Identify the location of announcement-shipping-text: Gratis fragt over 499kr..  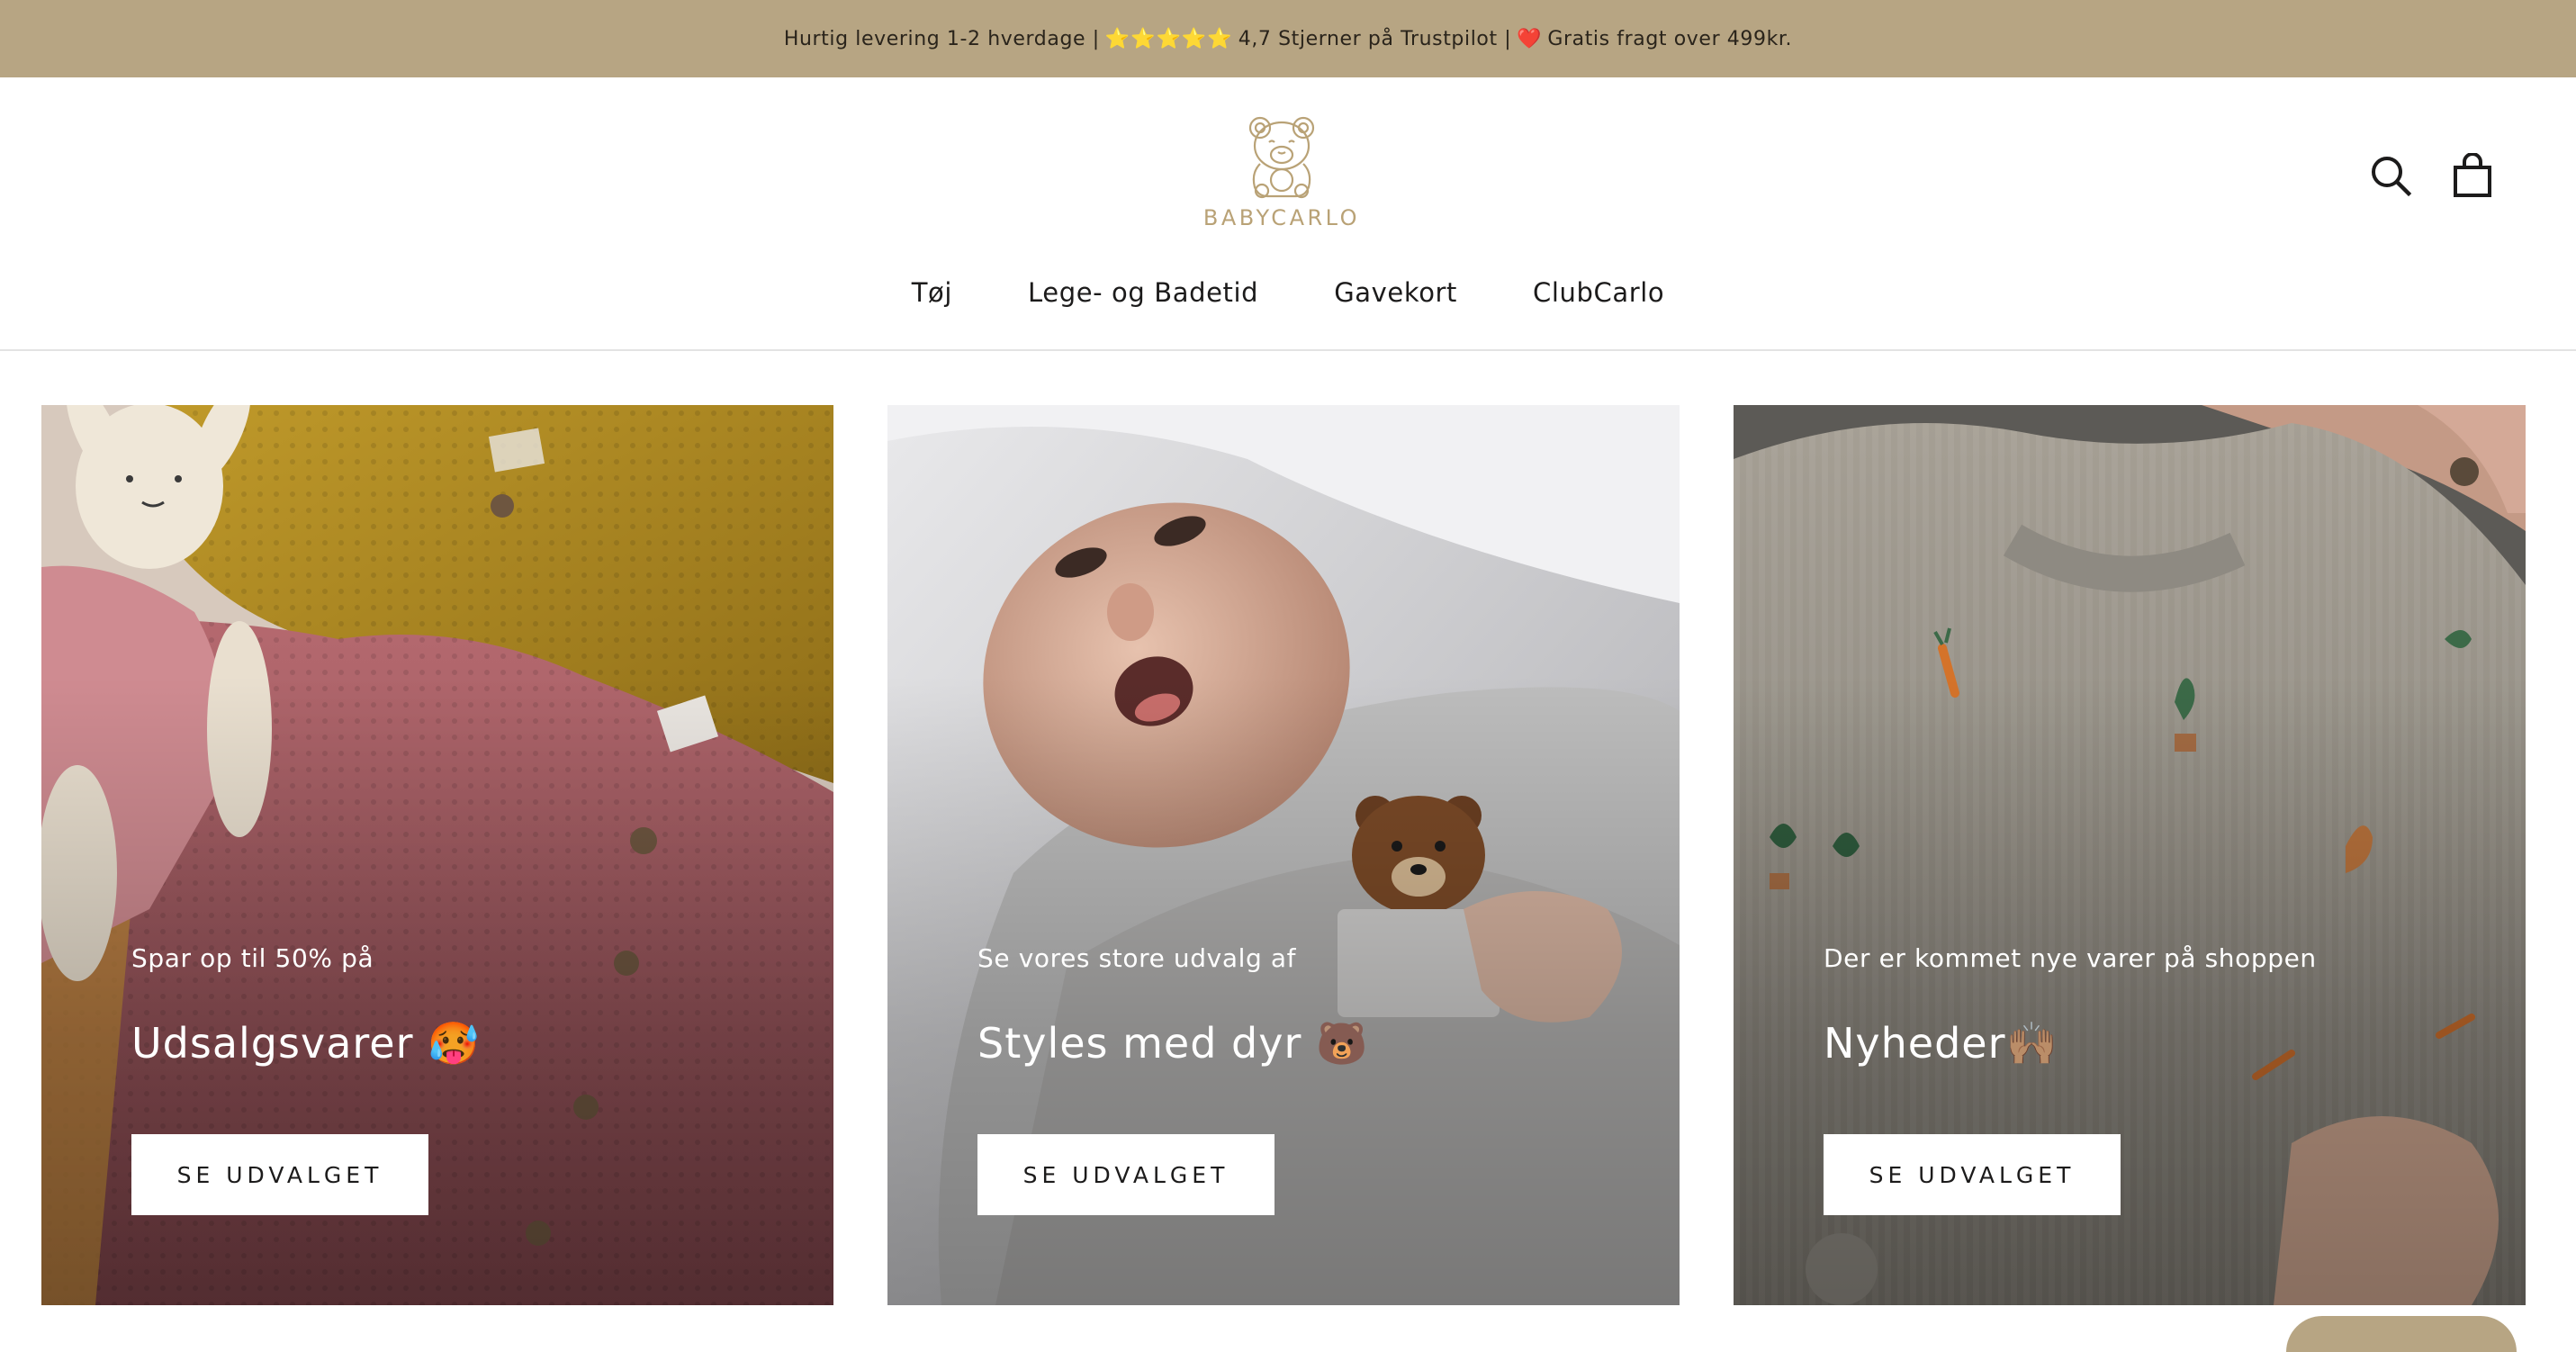
(1670, 38).